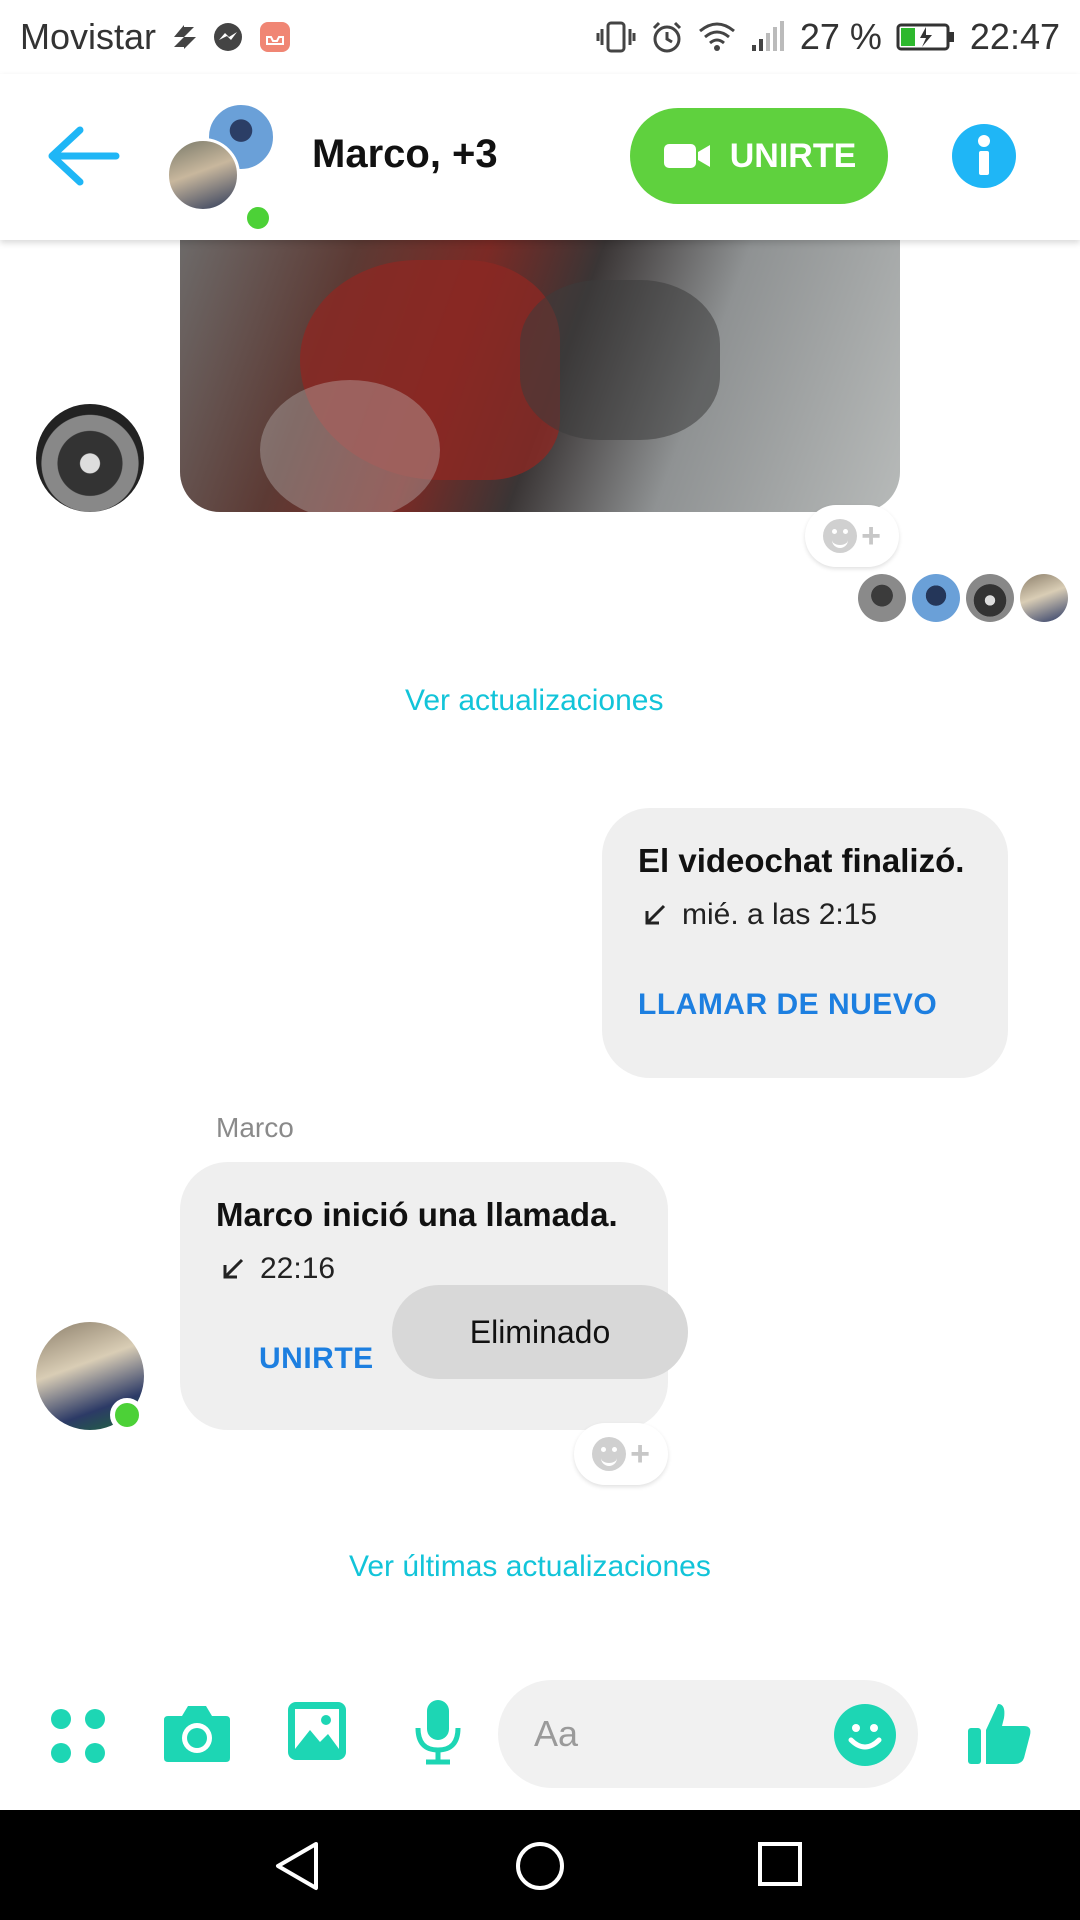 The image size is (1080, 1920). Describe the element at coordinates (534, 701) in the screenshot. I see `see-updates-link: Ver actualizaciones` at that location.